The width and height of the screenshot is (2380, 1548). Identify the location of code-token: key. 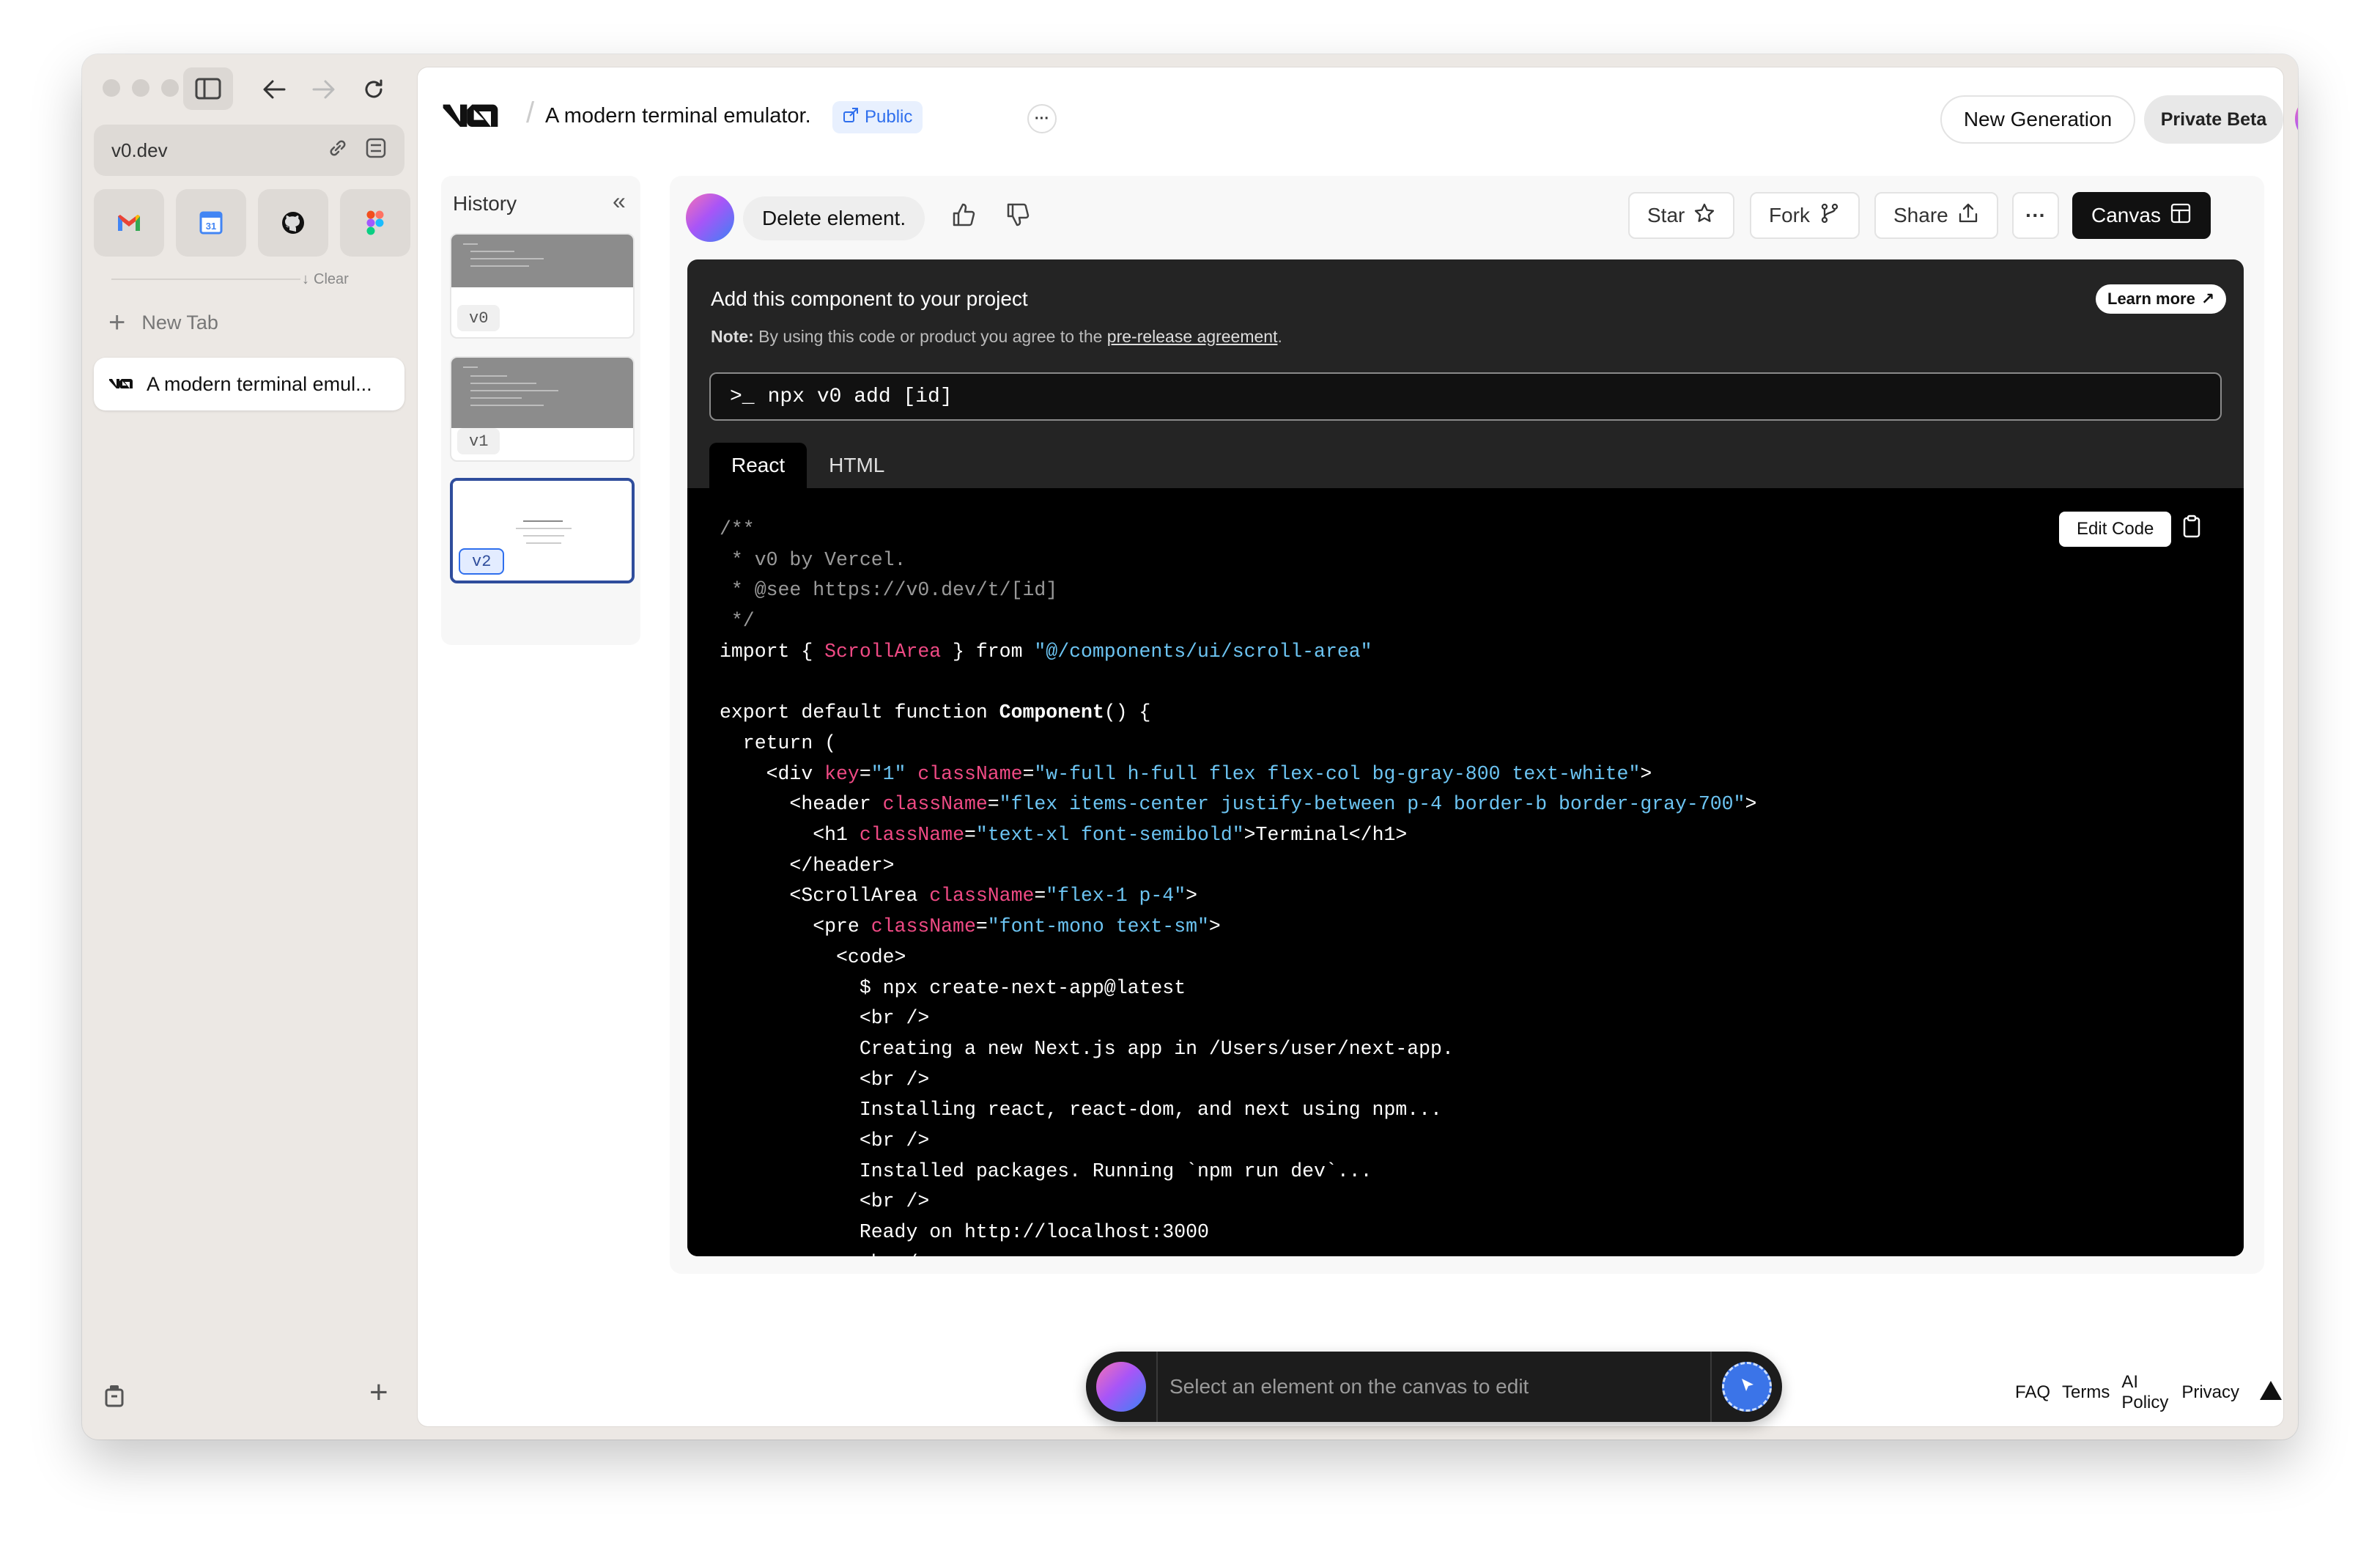
(842, 773).